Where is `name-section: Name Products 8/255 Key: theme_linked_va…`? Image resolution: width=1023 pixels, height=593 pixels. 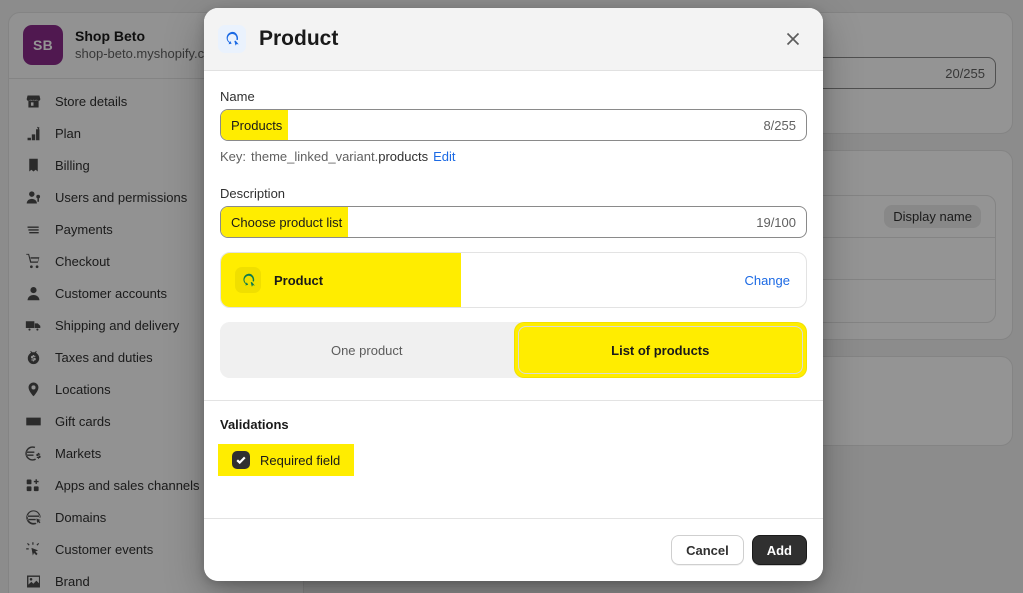
name-section: Name Products 8/255 Key: theme_linked_va… is located at coordinates (513, 117).